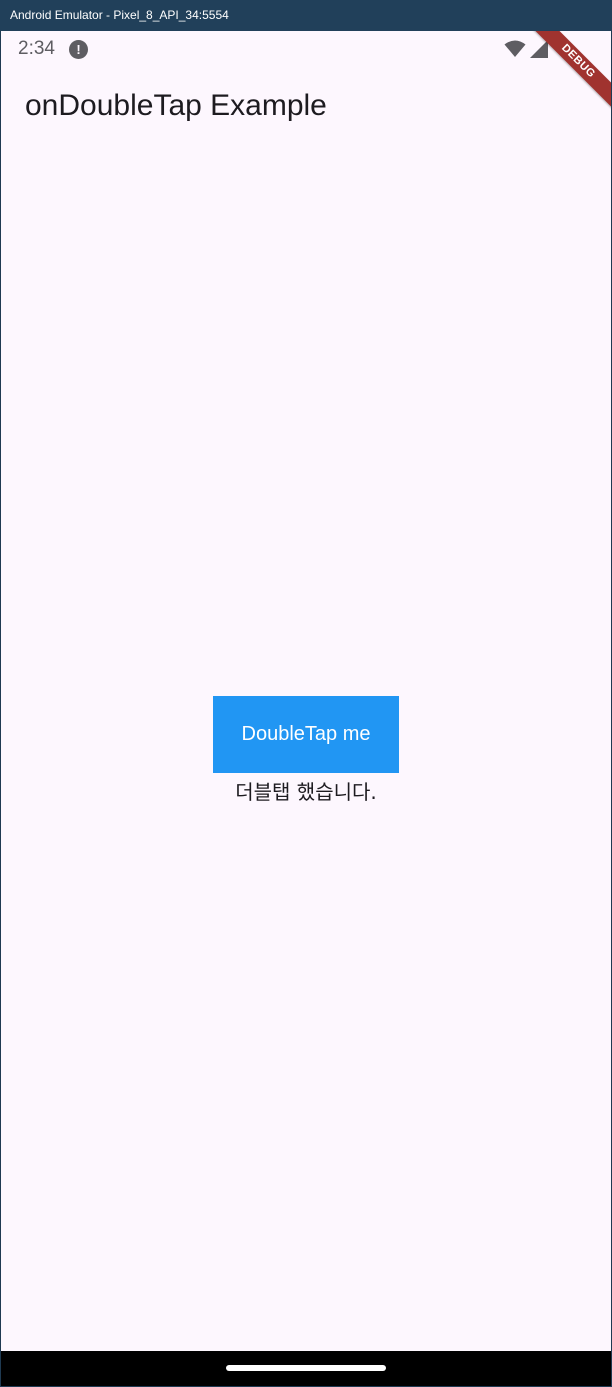 The height and width of the screenshot is (1387, 612). I want to click on center-content: DoubleTap me 더블탭 했습니다., so click(306, 750).